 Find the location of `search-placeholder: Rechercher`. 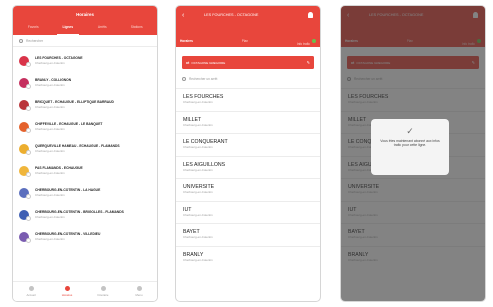

search-placeholder: Rechercher is located at coordinates (35, 40).